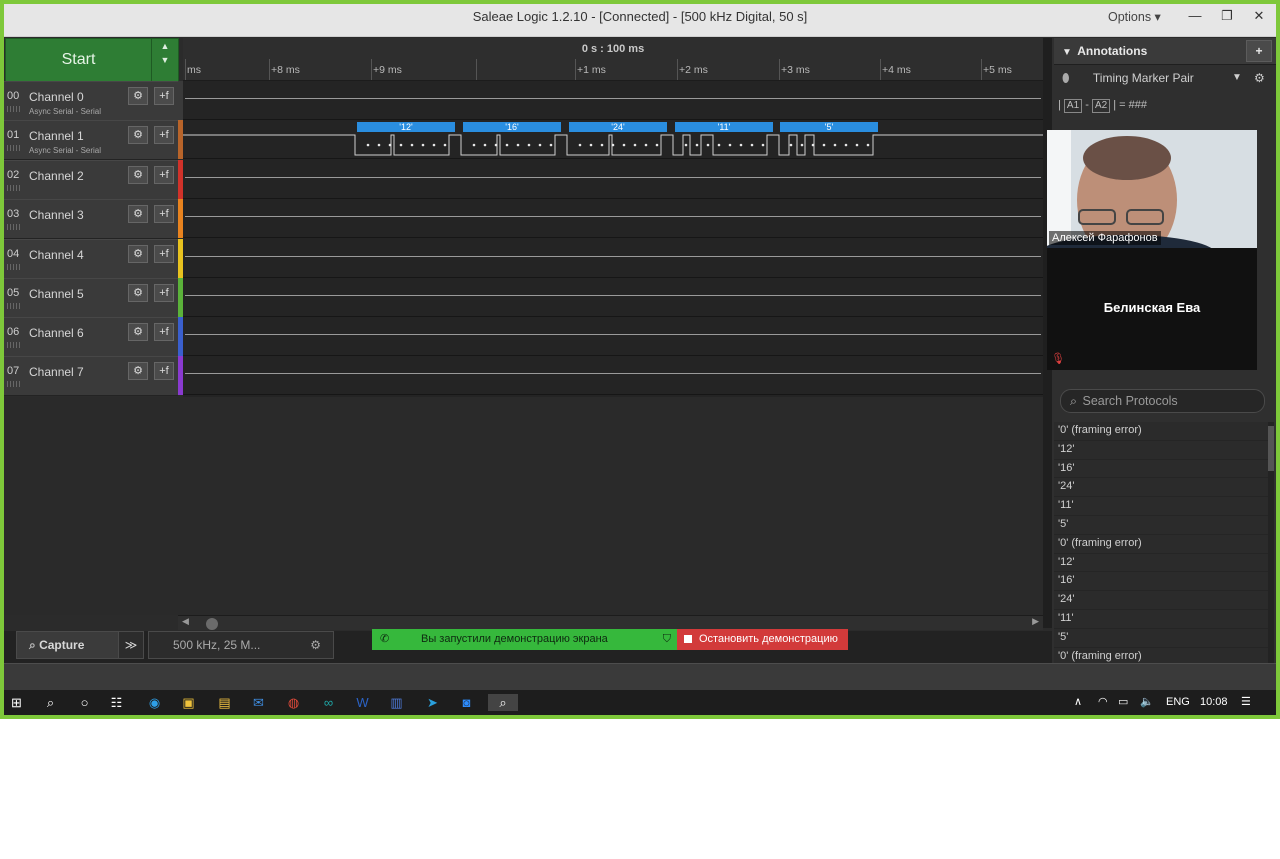  What do you see at coordinates (1134, 17) in the screenshot?
I see `options-menu: Options ▾` at bounding box center [1134, 17].